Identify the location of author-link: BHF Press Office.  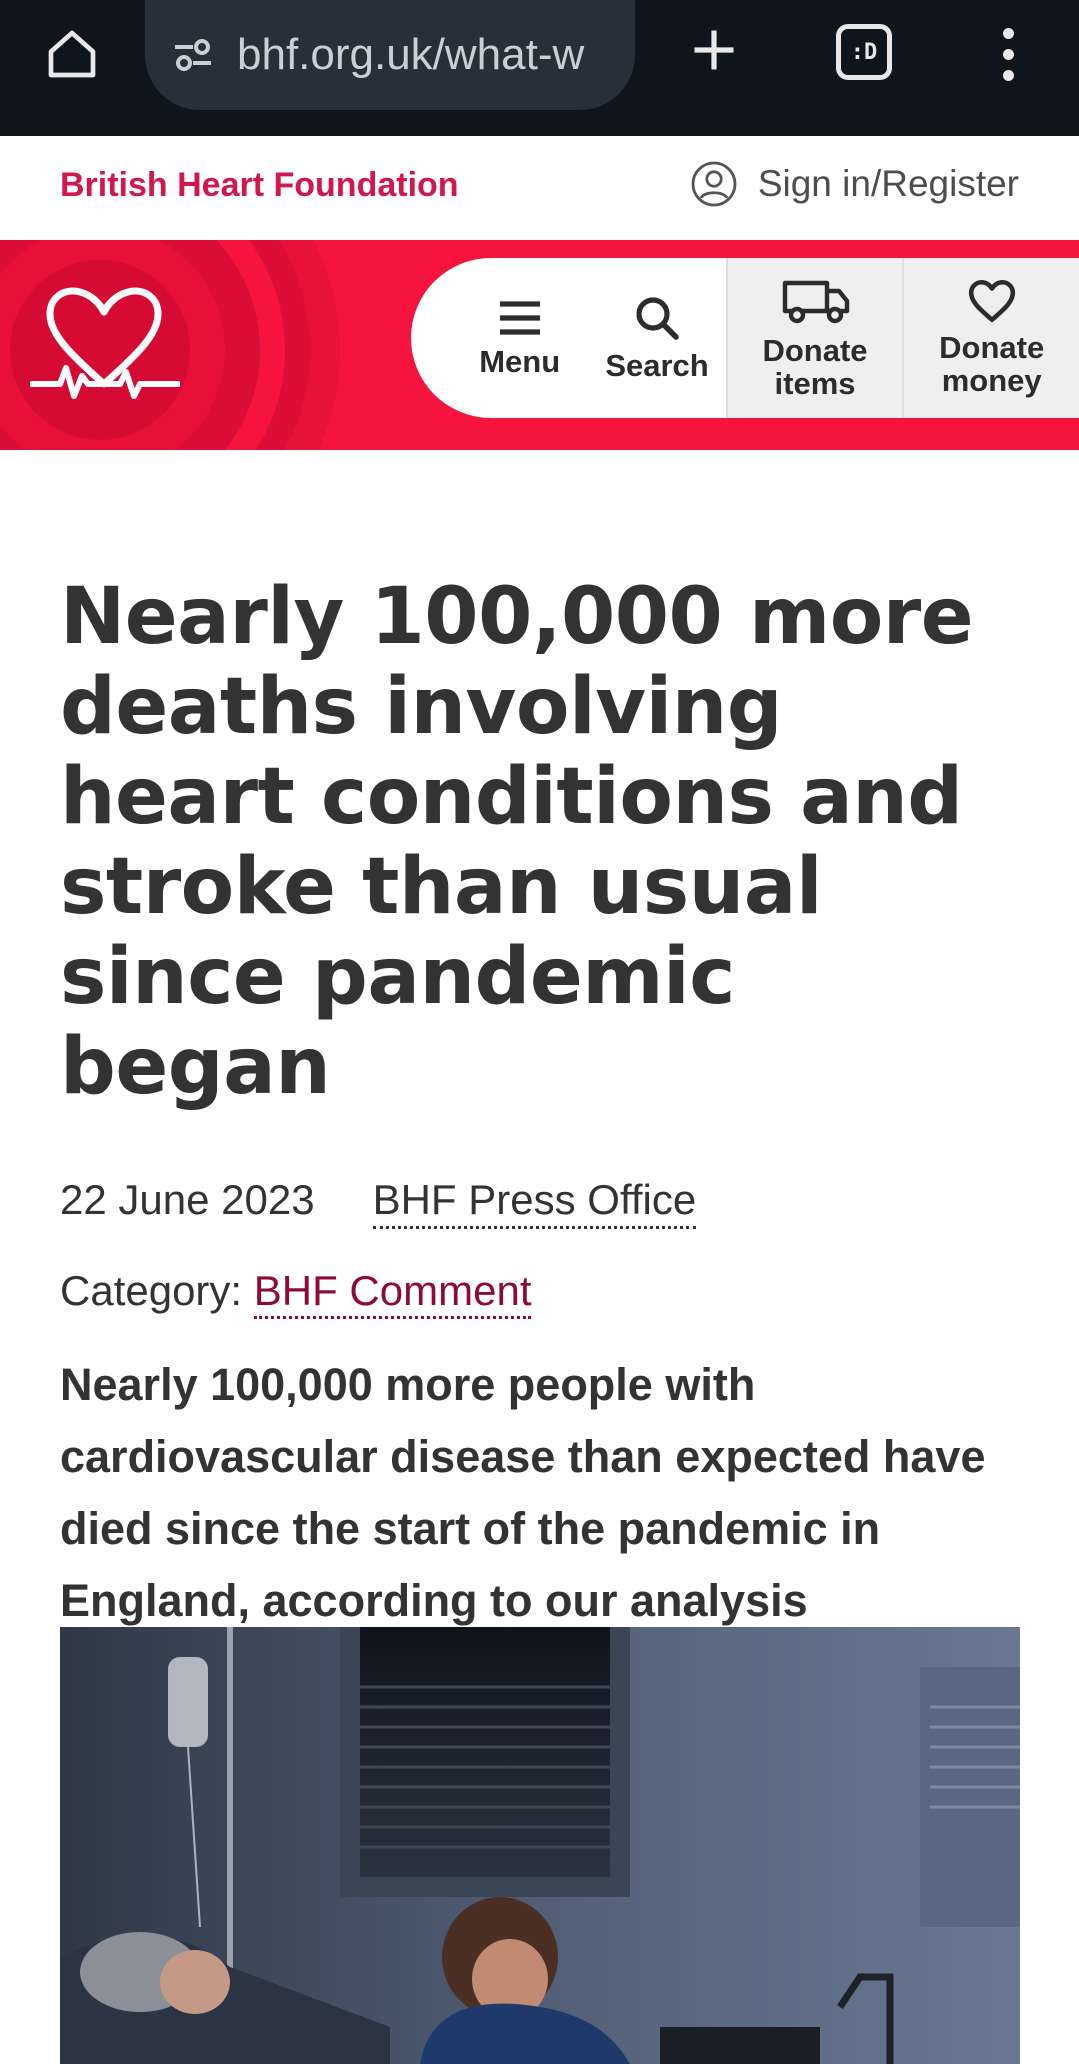
(534, 1202).